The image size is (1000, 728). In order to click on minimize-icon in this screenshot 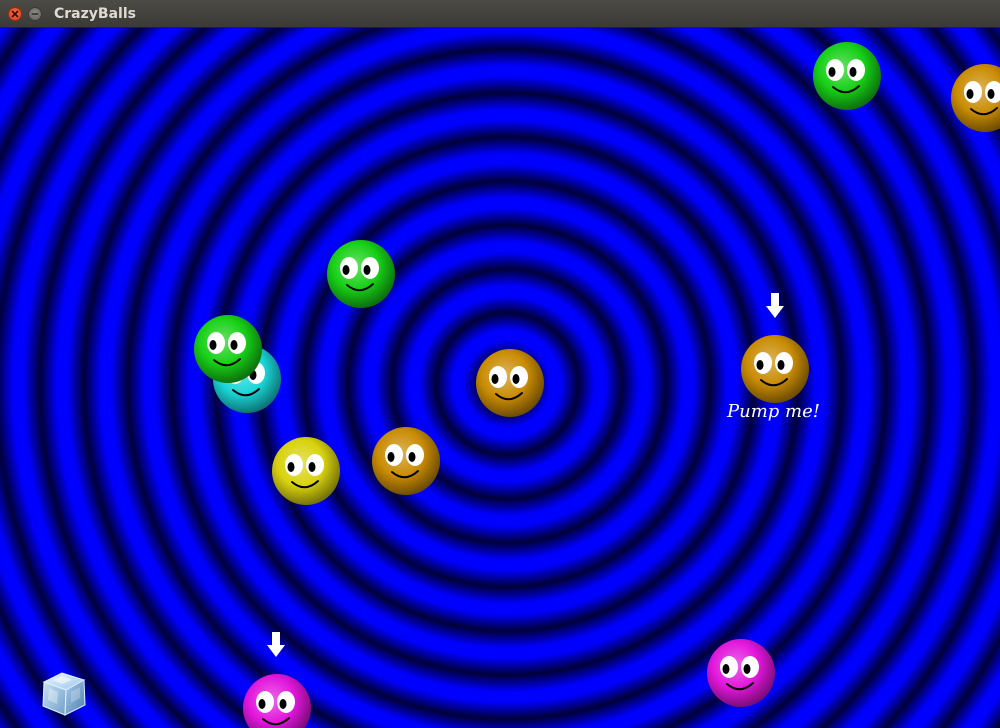, I will do `click(35, 14)`.